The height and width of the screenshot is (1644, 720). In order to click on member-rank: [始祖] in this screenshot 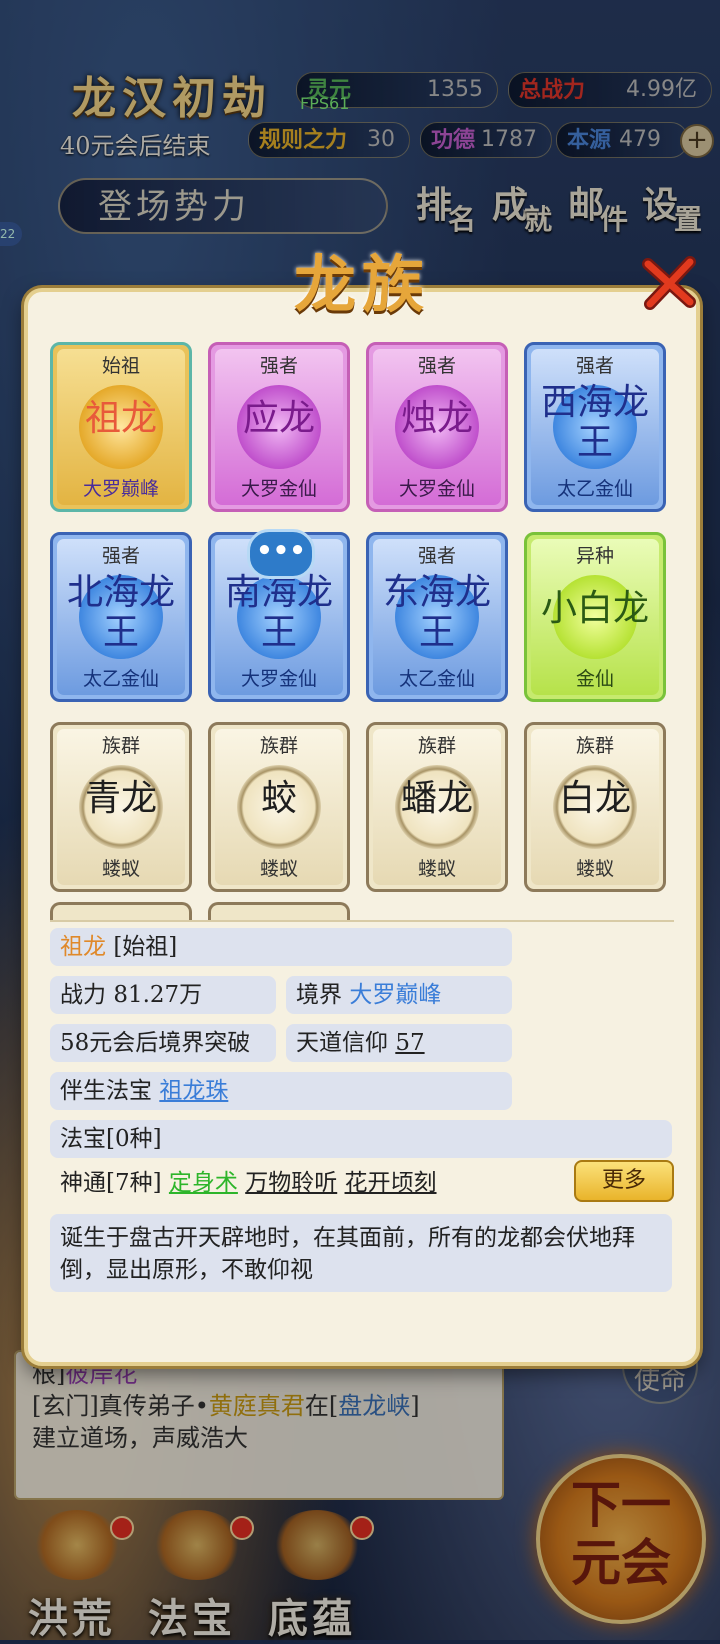, I will do `click(145, 947)`.